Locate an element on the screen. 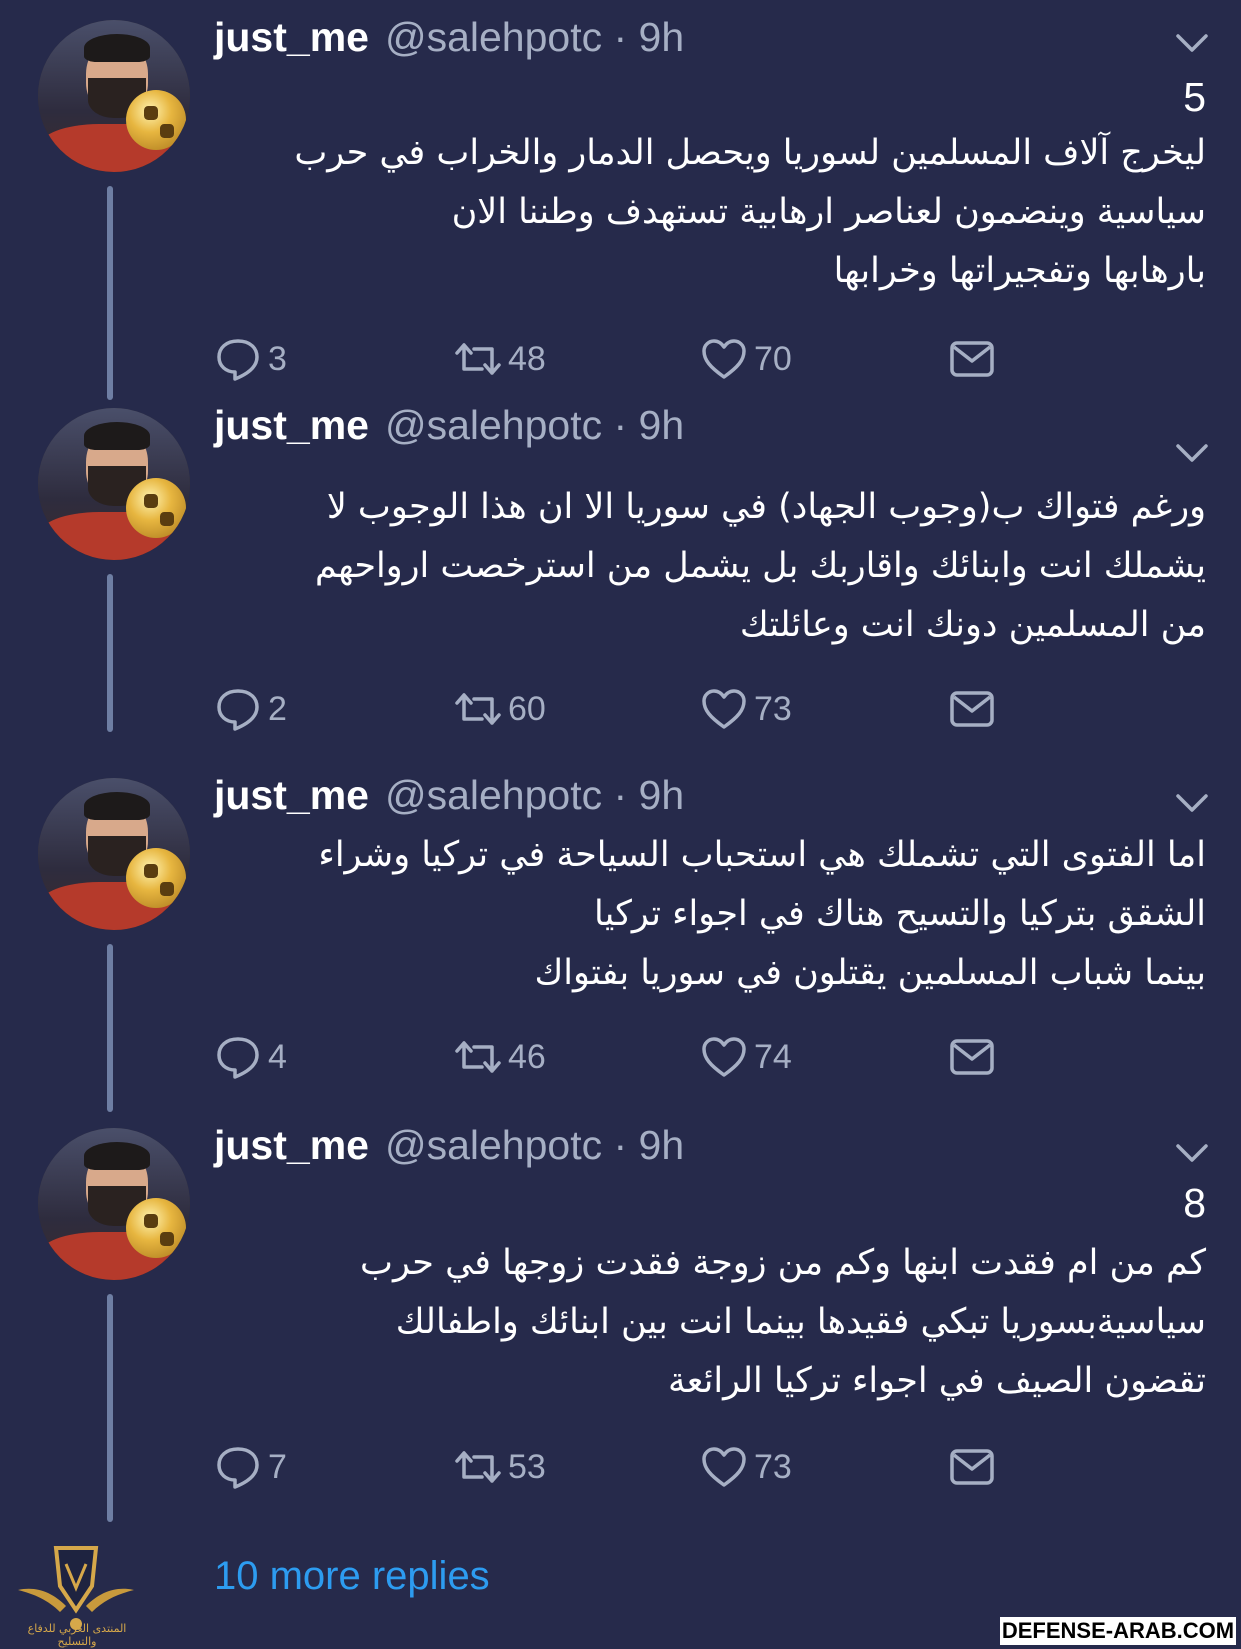  tweet-actions: 3 48 70 is located at coordinates (644, 359).